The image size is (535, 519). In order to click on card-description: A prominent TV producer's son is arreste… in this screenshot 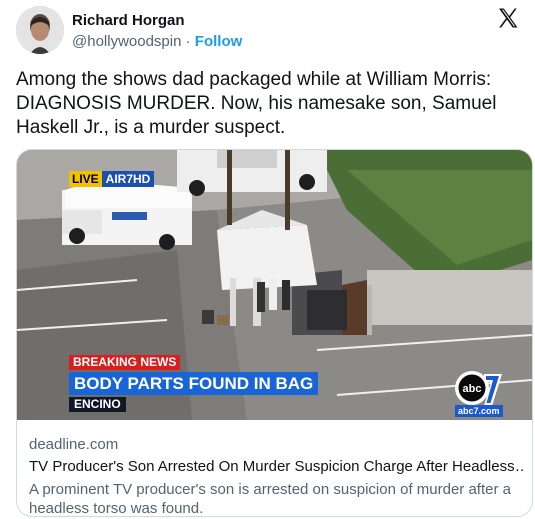, I will do `click(270, 499)`.